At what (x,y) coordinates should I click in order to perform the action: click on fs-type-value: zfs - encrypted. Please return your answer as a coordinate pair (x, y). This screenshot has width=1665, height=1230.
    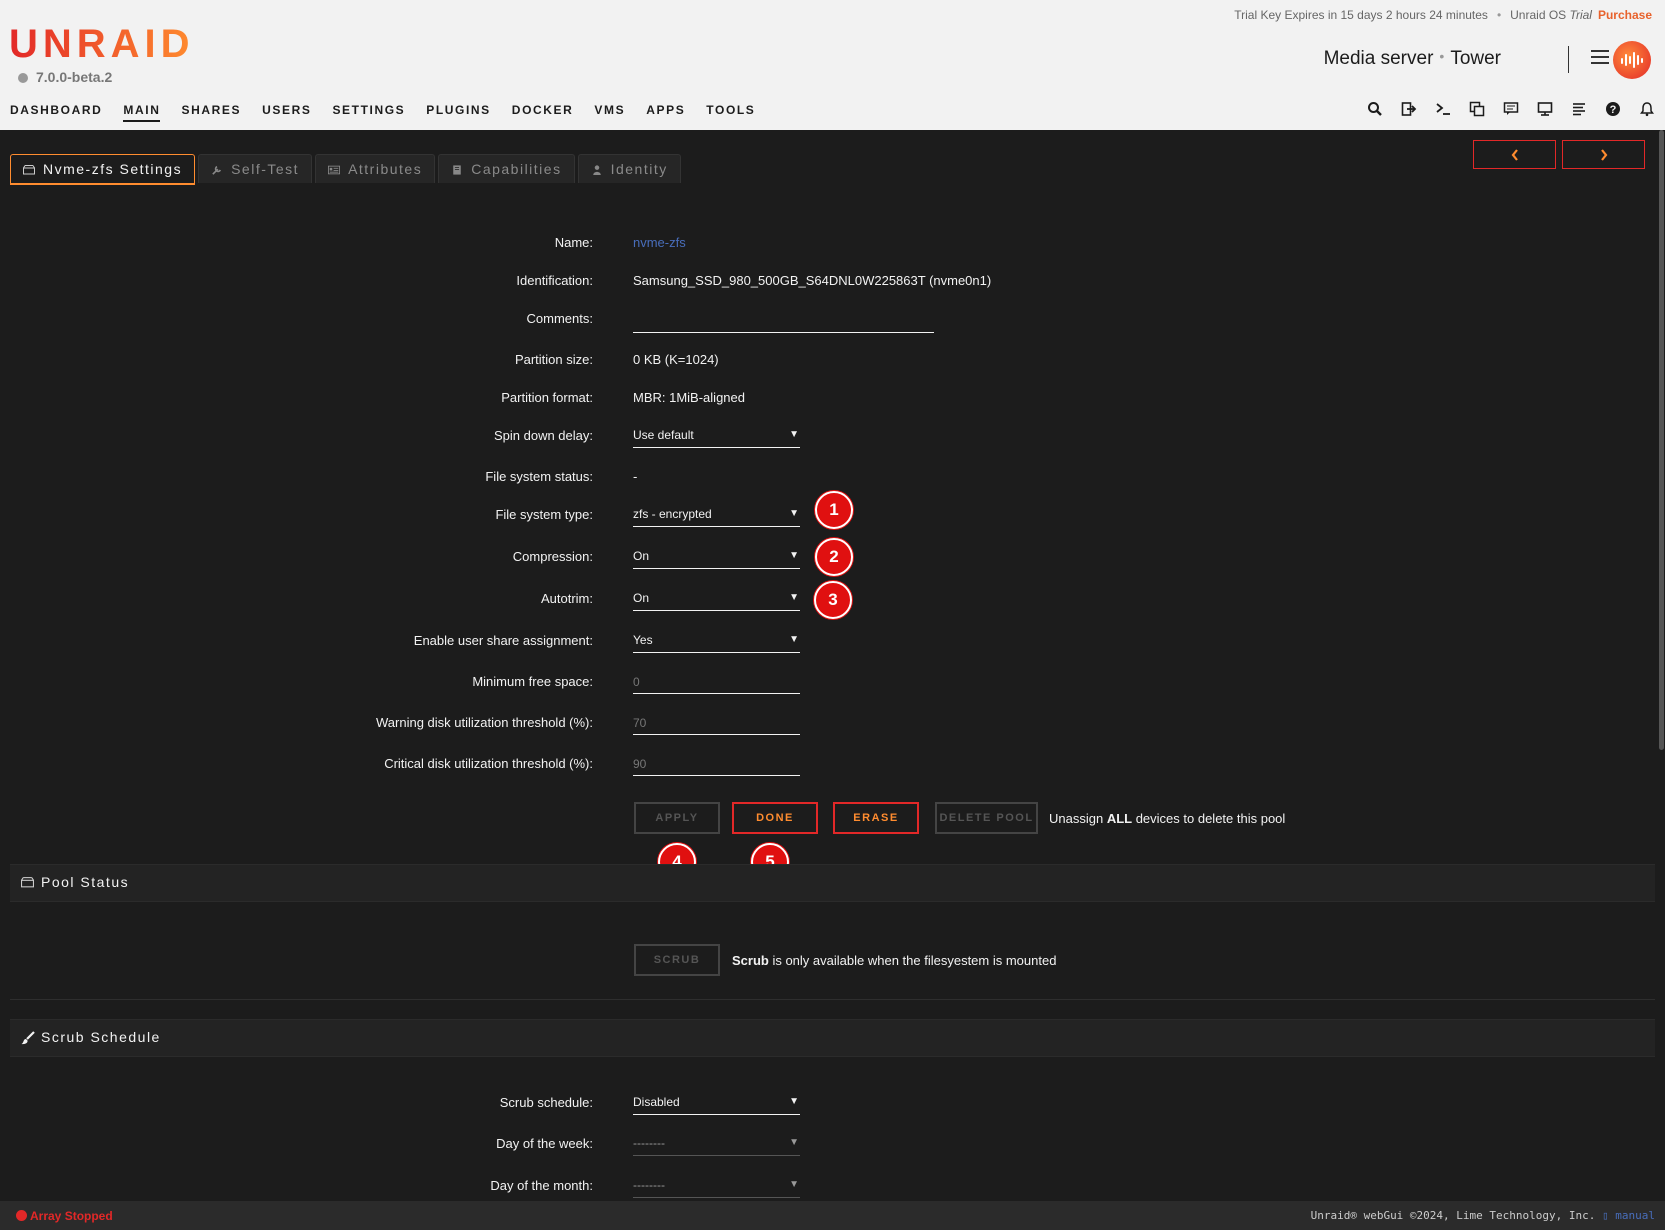
    Looking at the image, I should click on (672, 514).